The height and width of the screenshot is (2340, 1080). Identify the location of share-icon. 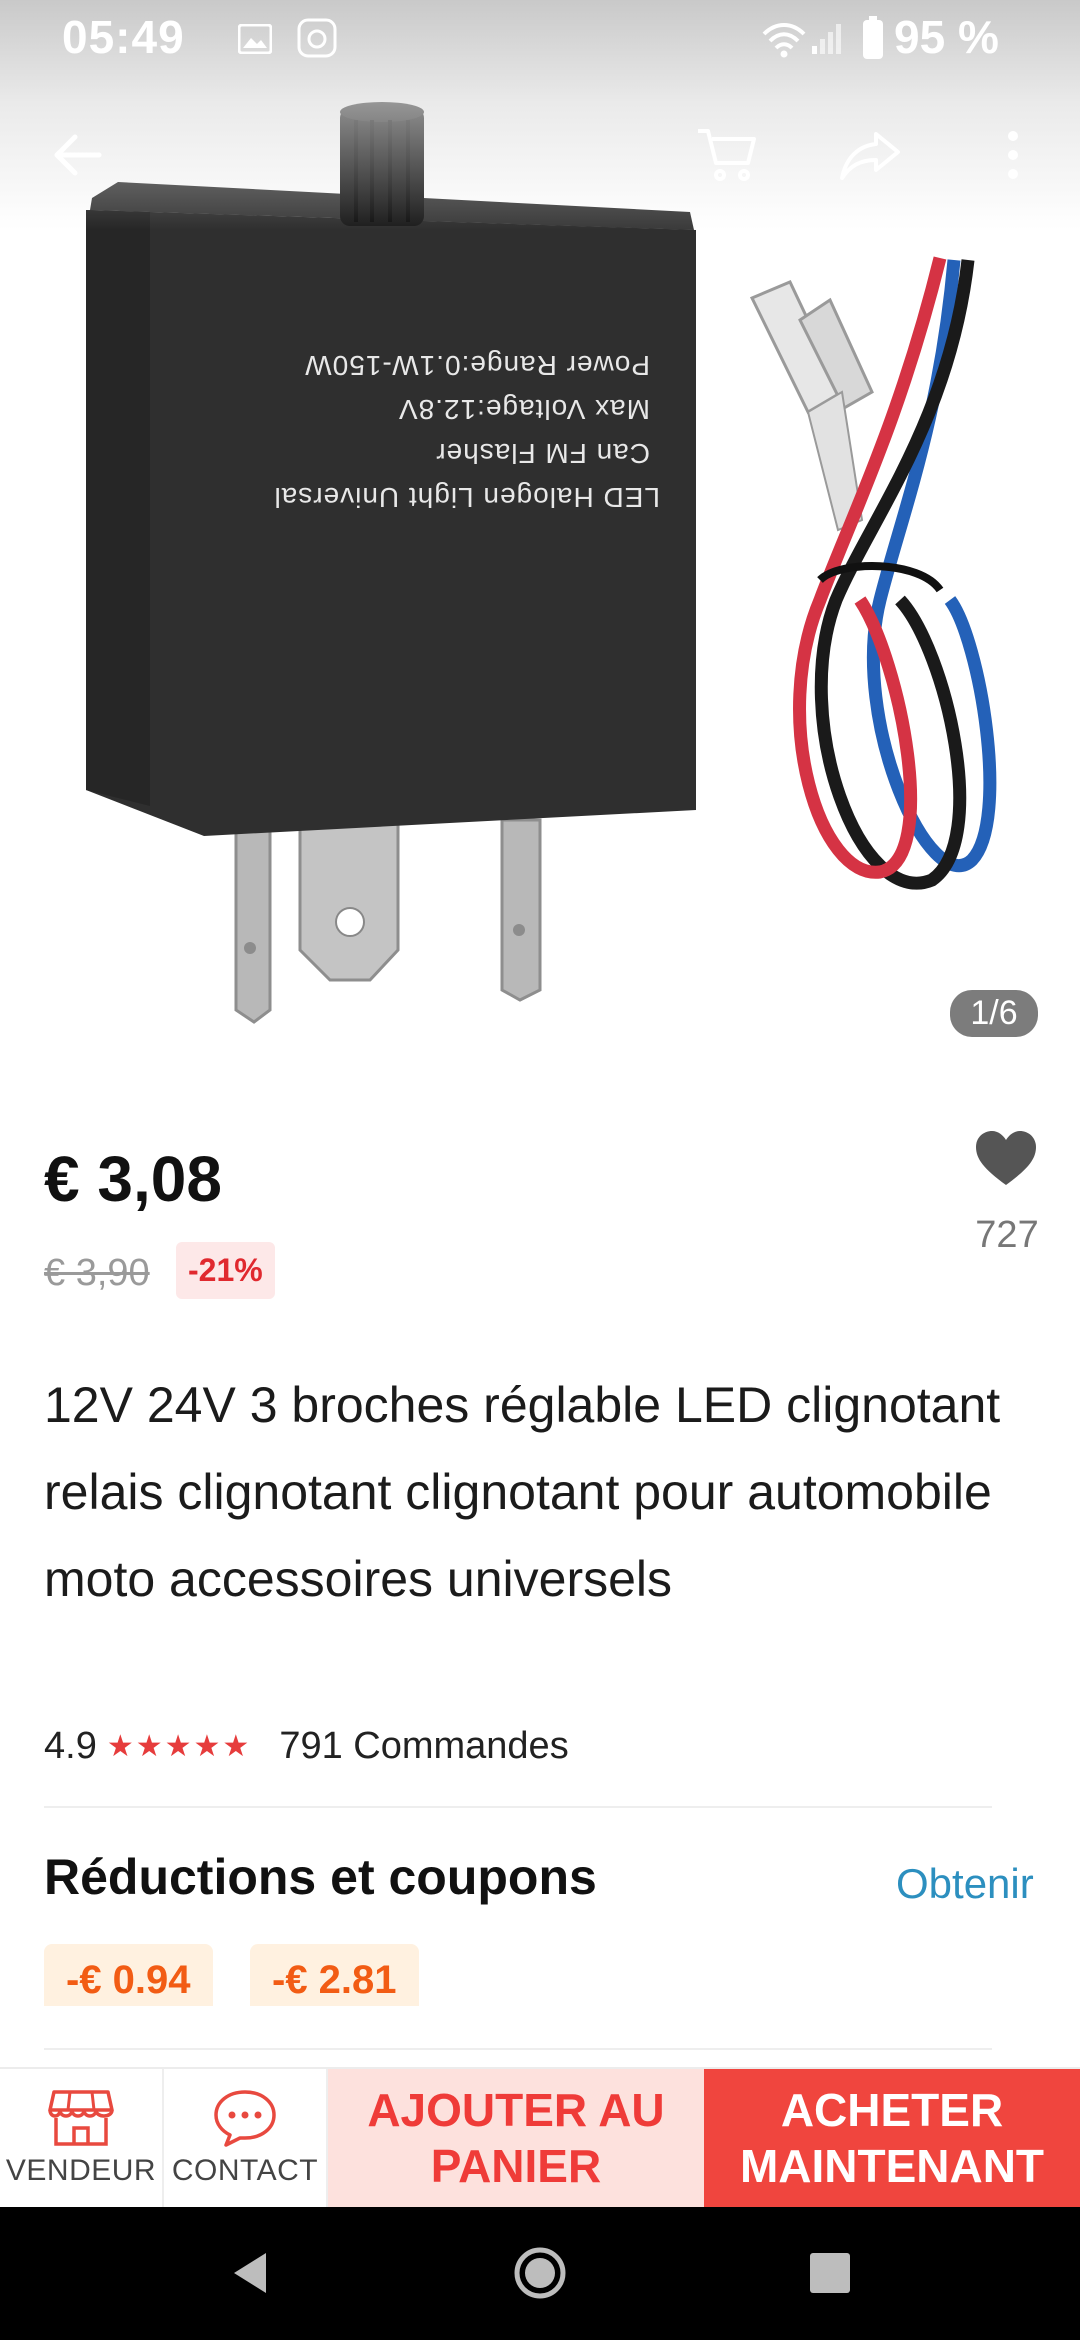
(870, 156).